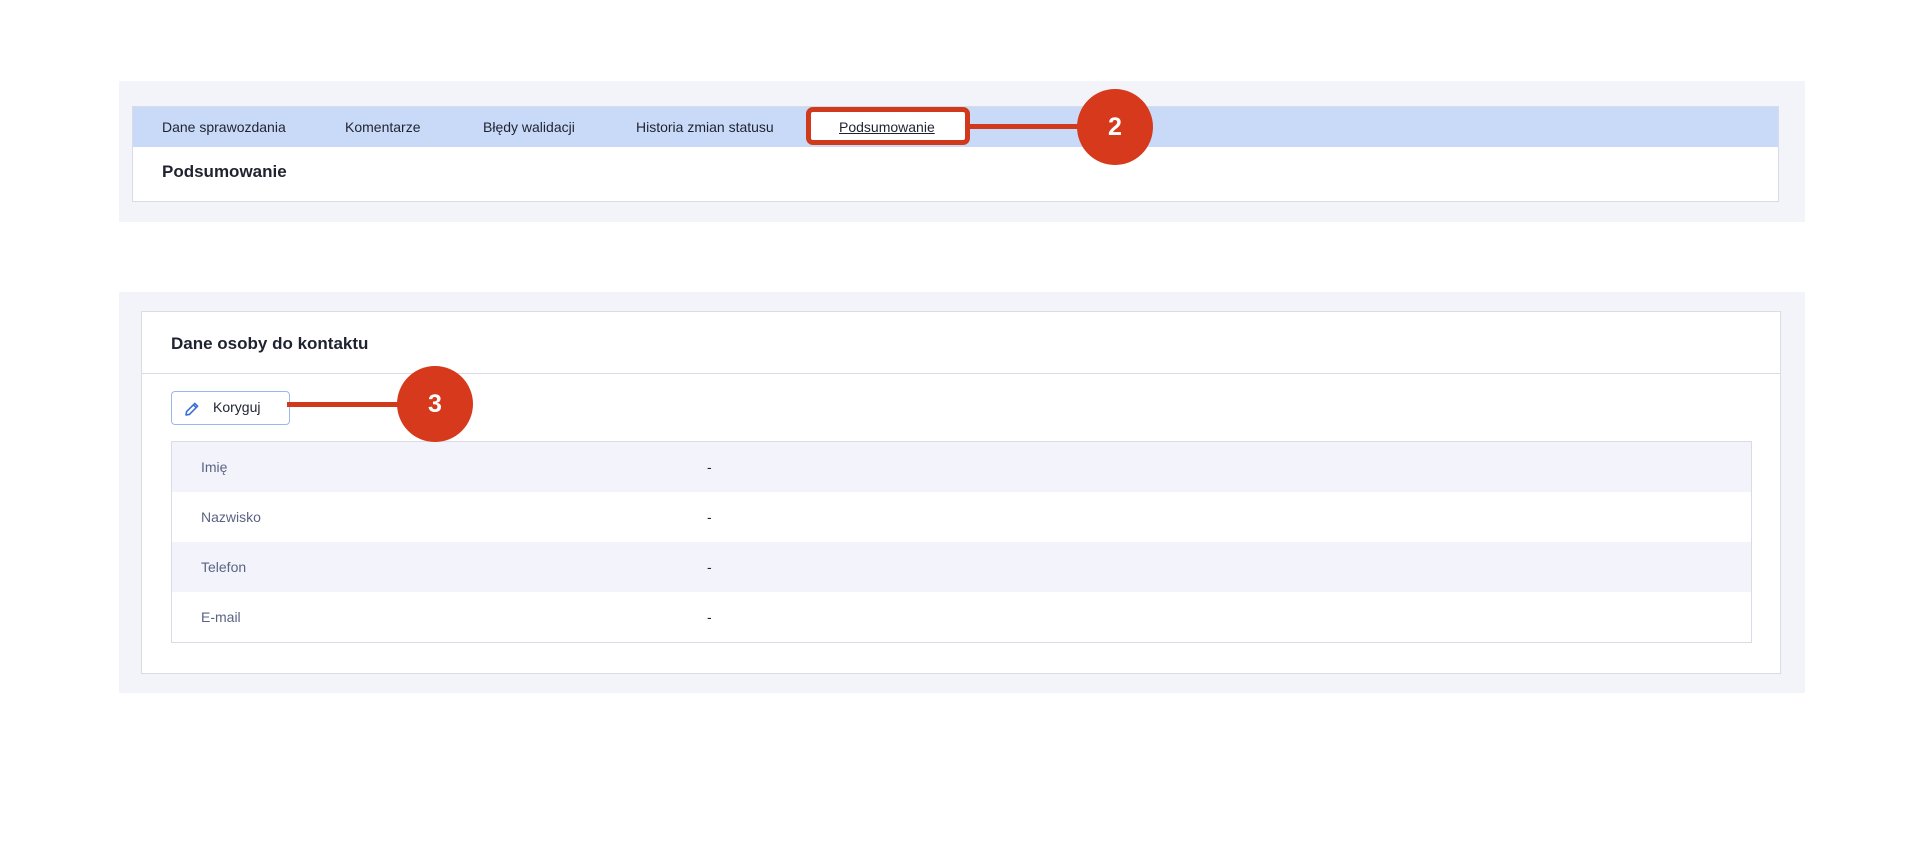 Image resolution: width=1917 pixels, height=842 pixels. Describe the element at coordinates (224, 127) in the screenshot. I see `tab-dane-sprawozdania: Dane sprawozdania` at that location.